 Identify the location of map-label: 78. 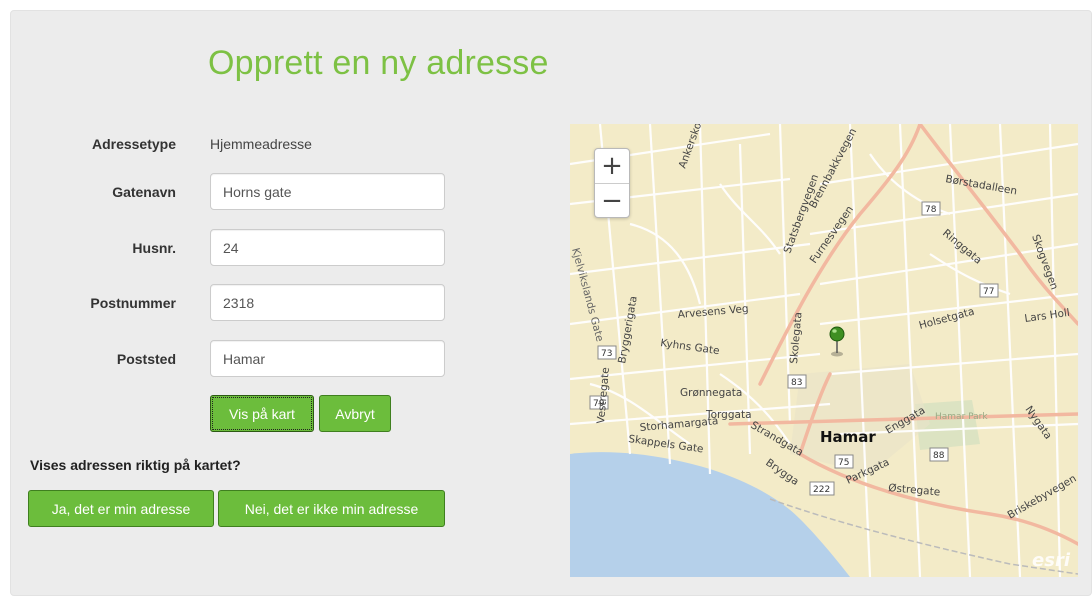
(931, 210).